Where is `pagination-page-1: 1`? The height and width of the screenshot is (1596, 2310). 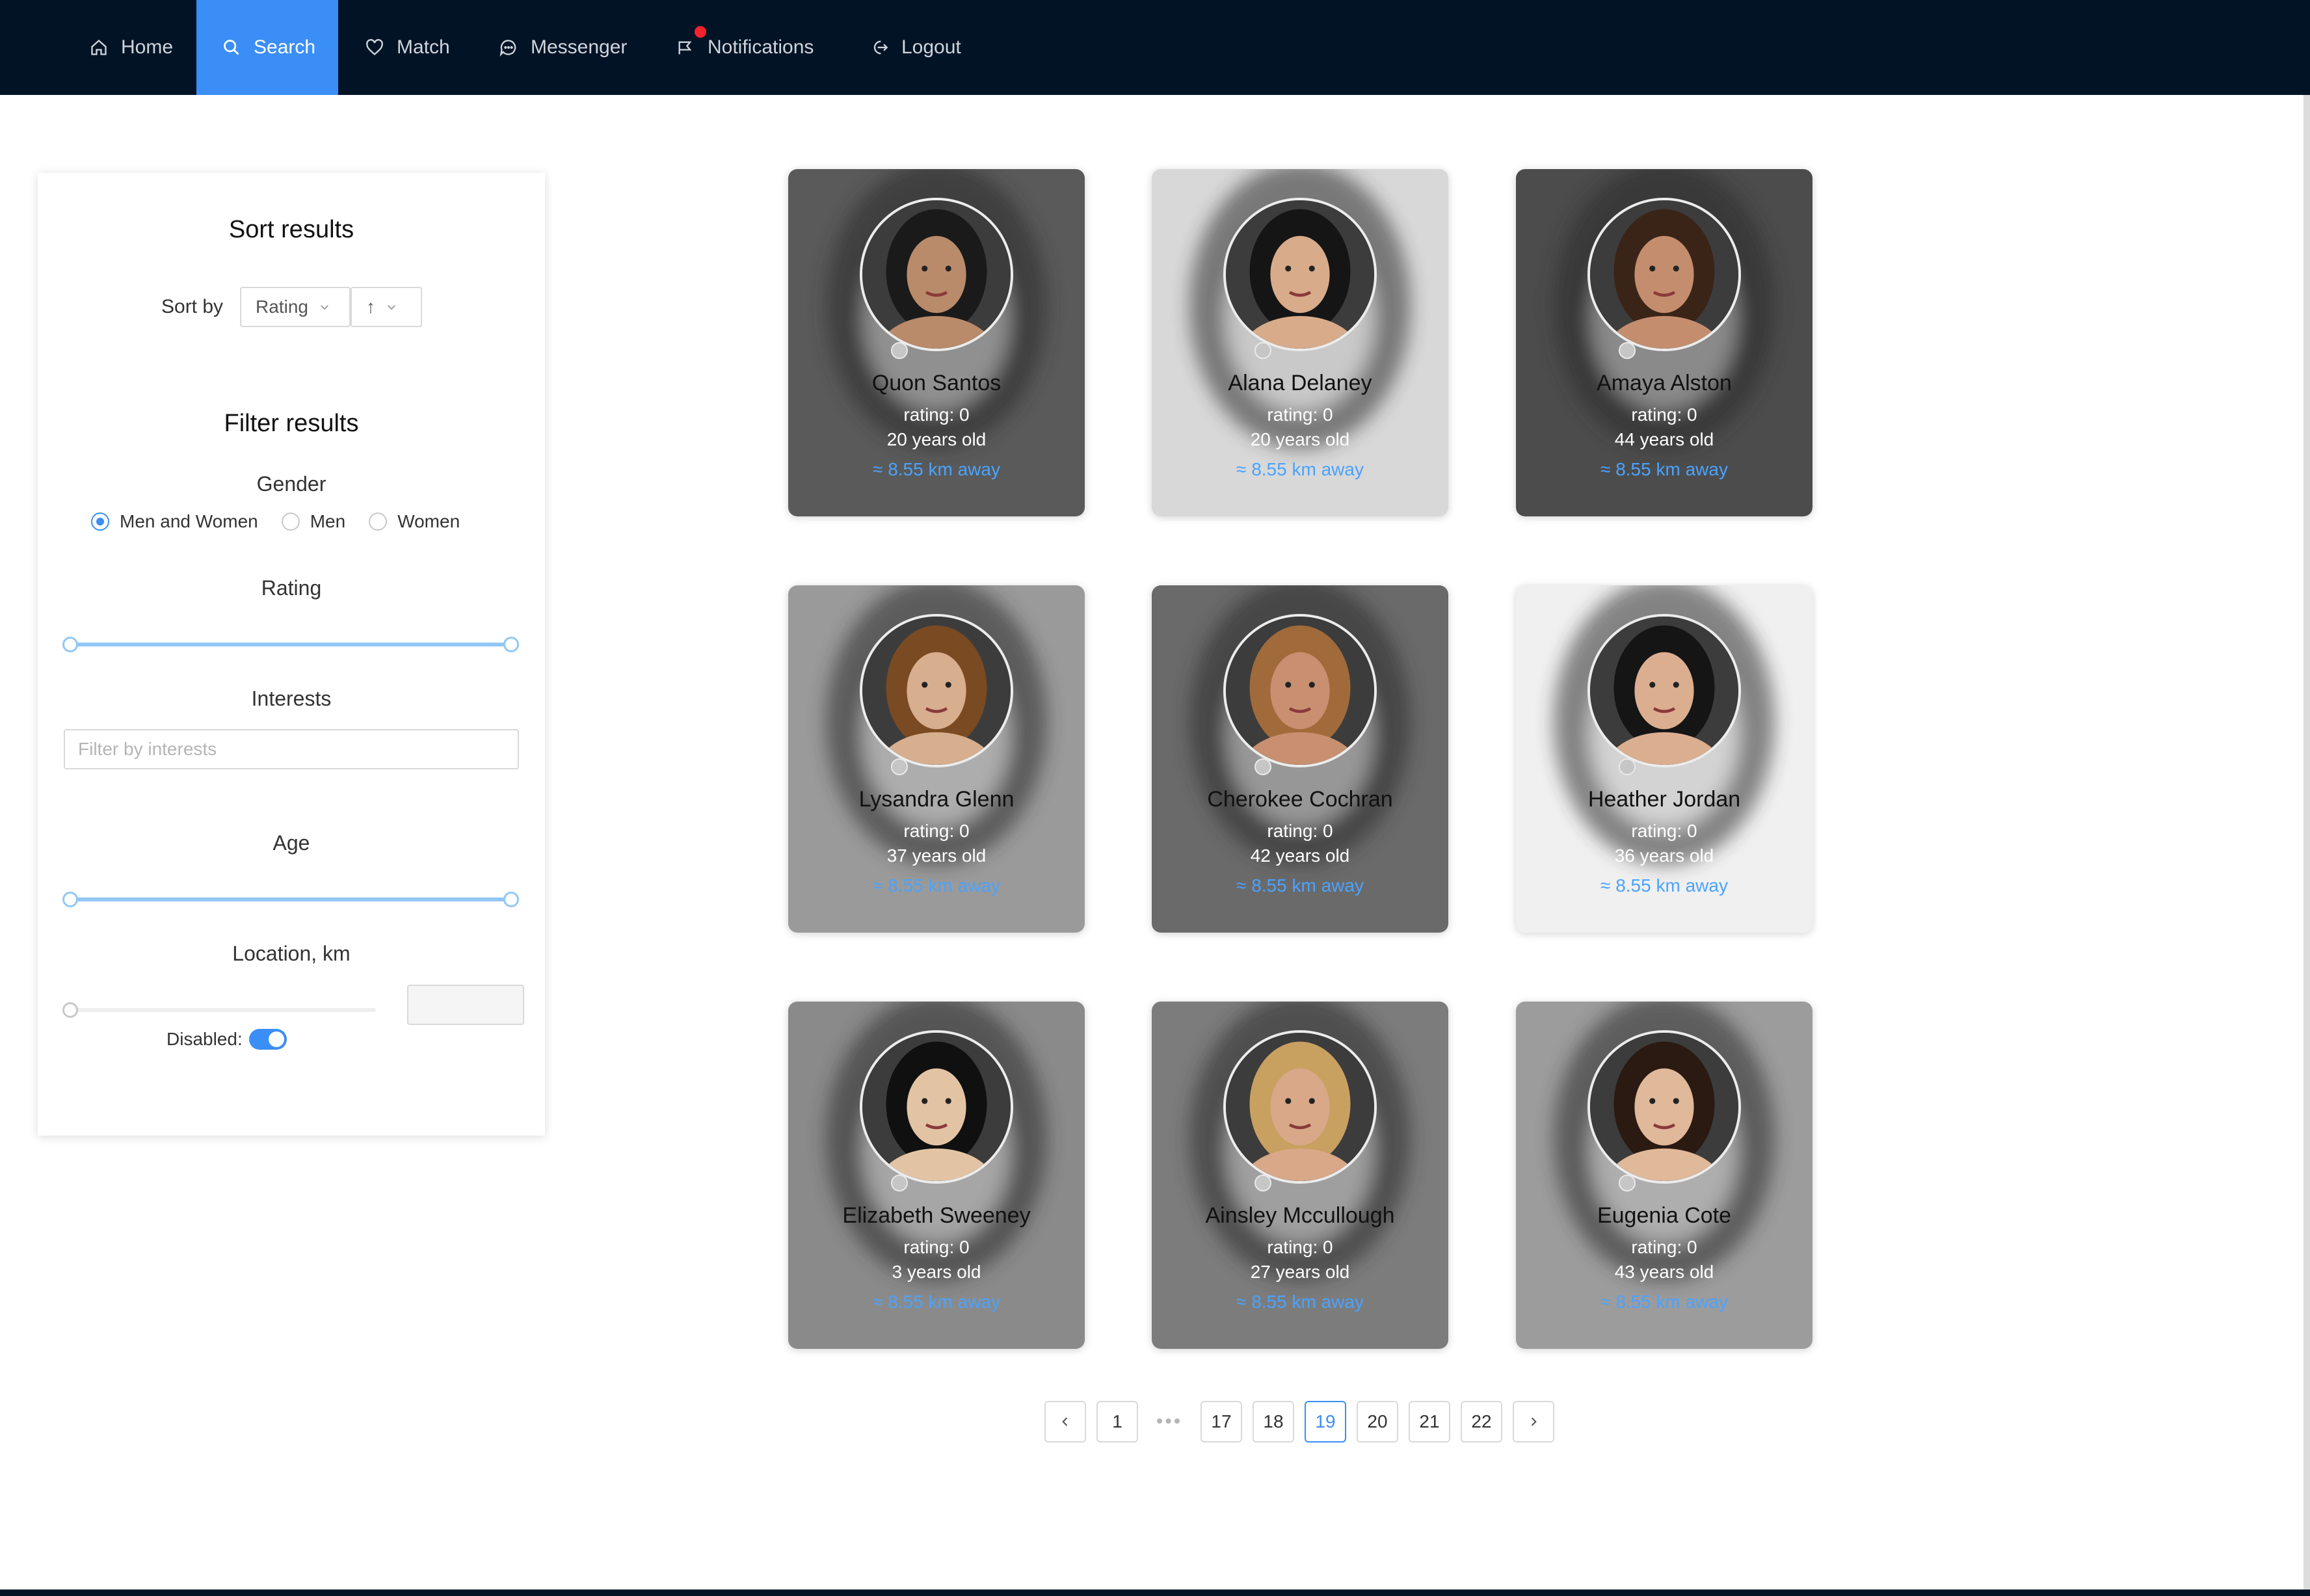
pagination-page-1: 1 is located at coordinates (1117, 1422).